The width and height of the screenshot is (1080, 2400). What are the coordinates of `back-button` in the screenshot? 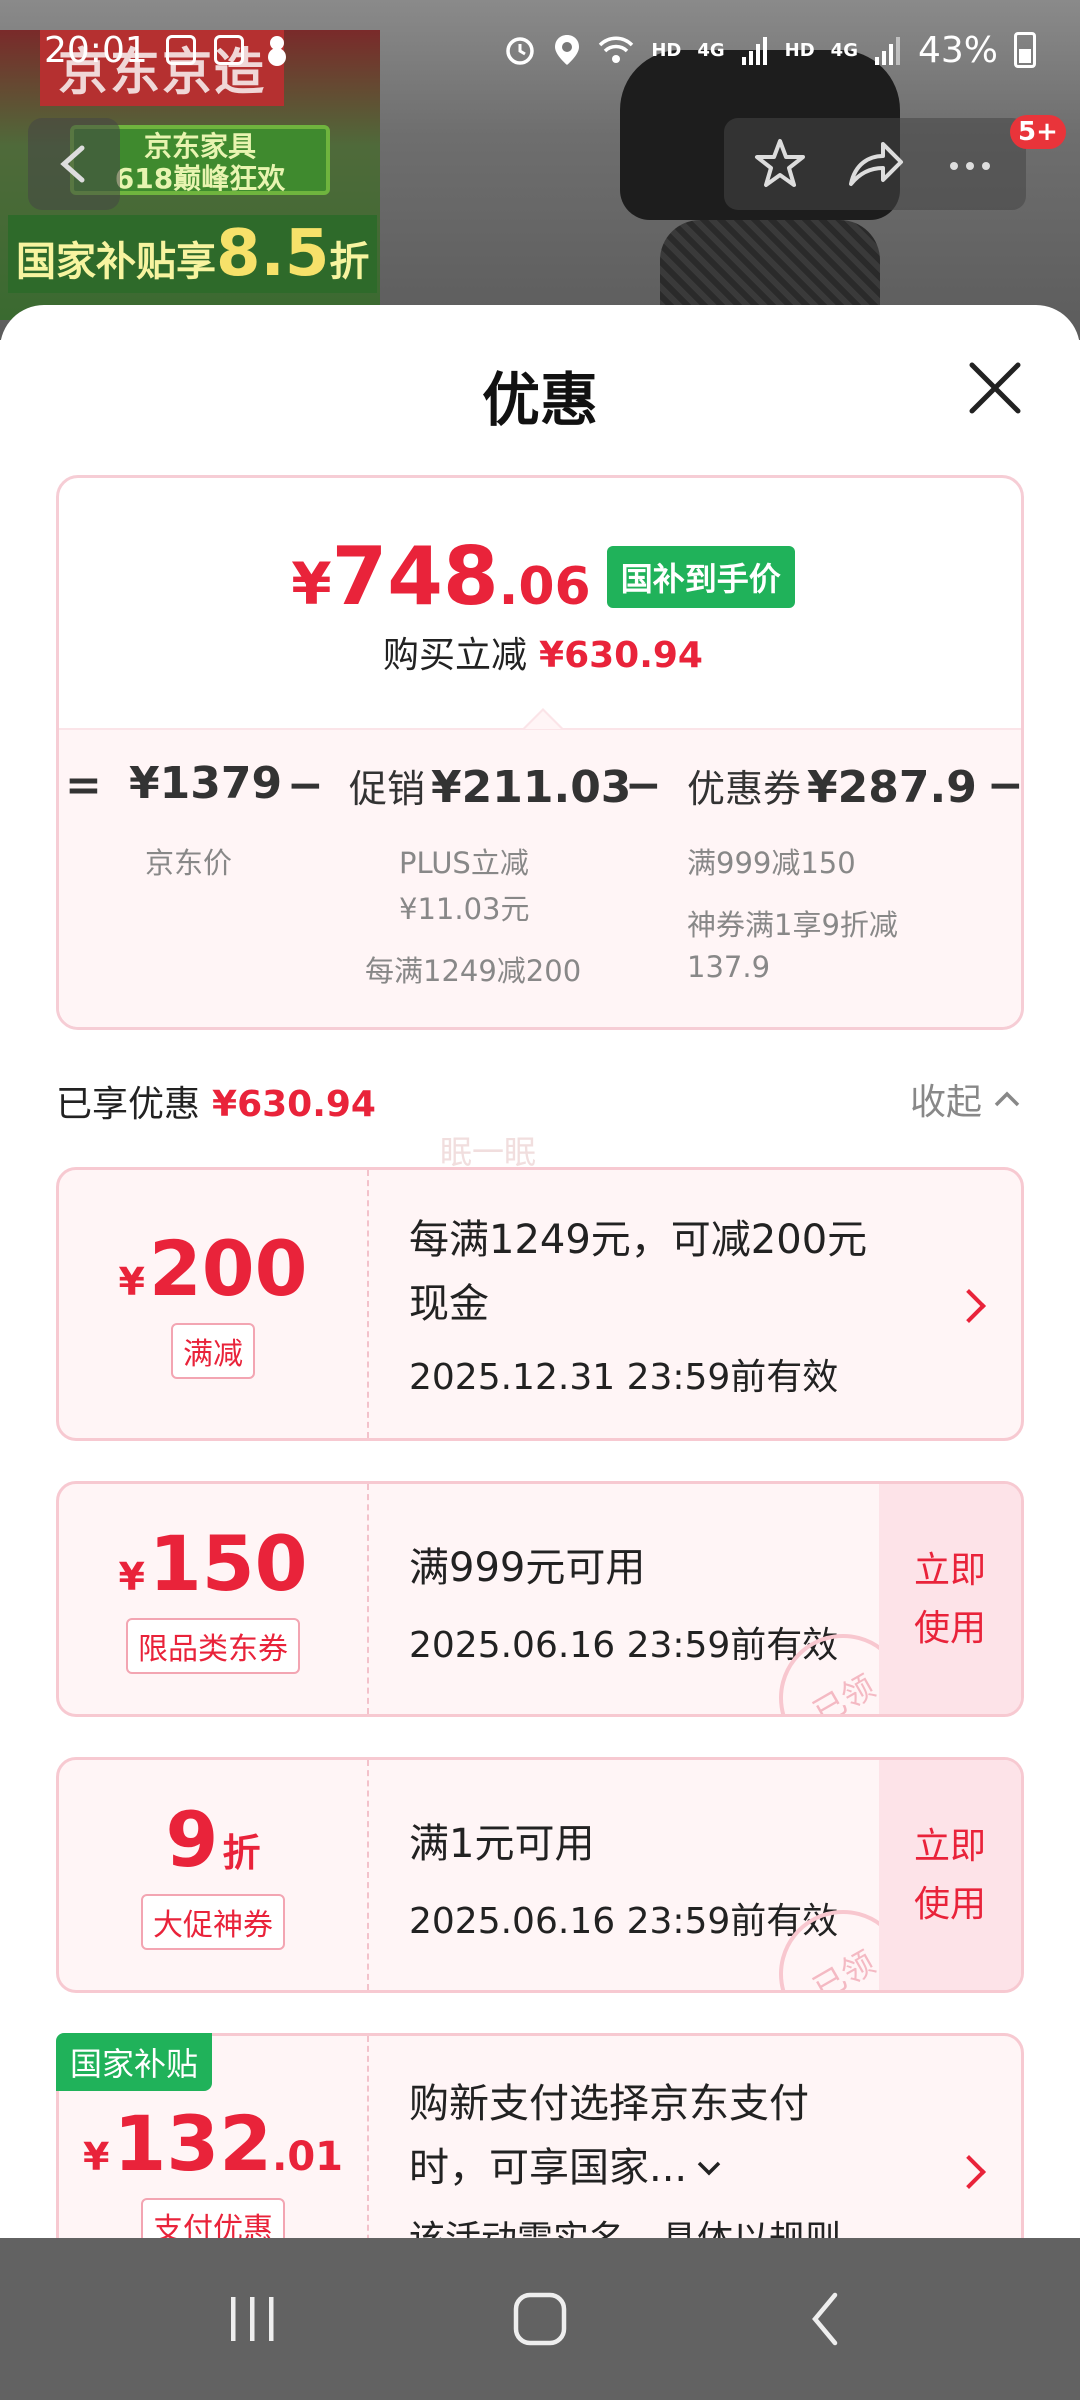 It's located at (74, 164).